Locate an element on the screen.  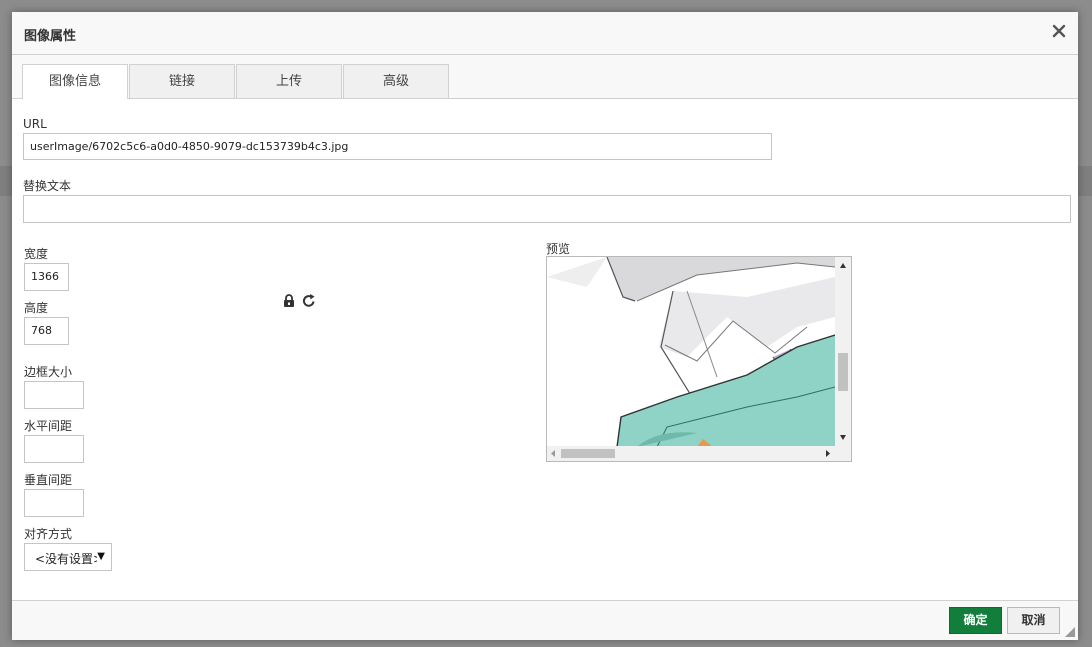
chevron-down-icon: ▼ is located at coordinates (101, 556).